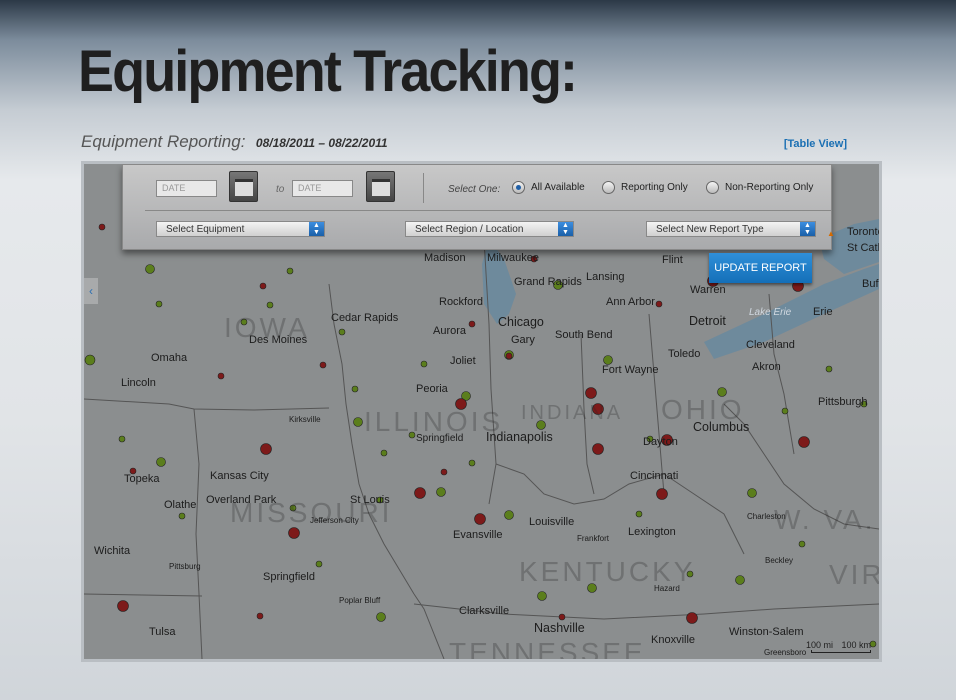 The image size is (956, 700). I want to click on city-label: Lansing, so click(605, 277).